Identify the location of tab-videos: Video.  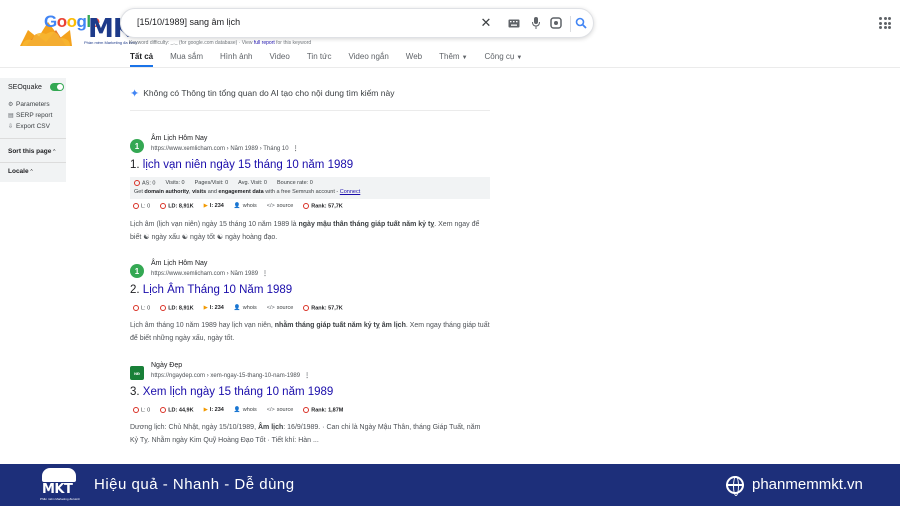
(280, 56).